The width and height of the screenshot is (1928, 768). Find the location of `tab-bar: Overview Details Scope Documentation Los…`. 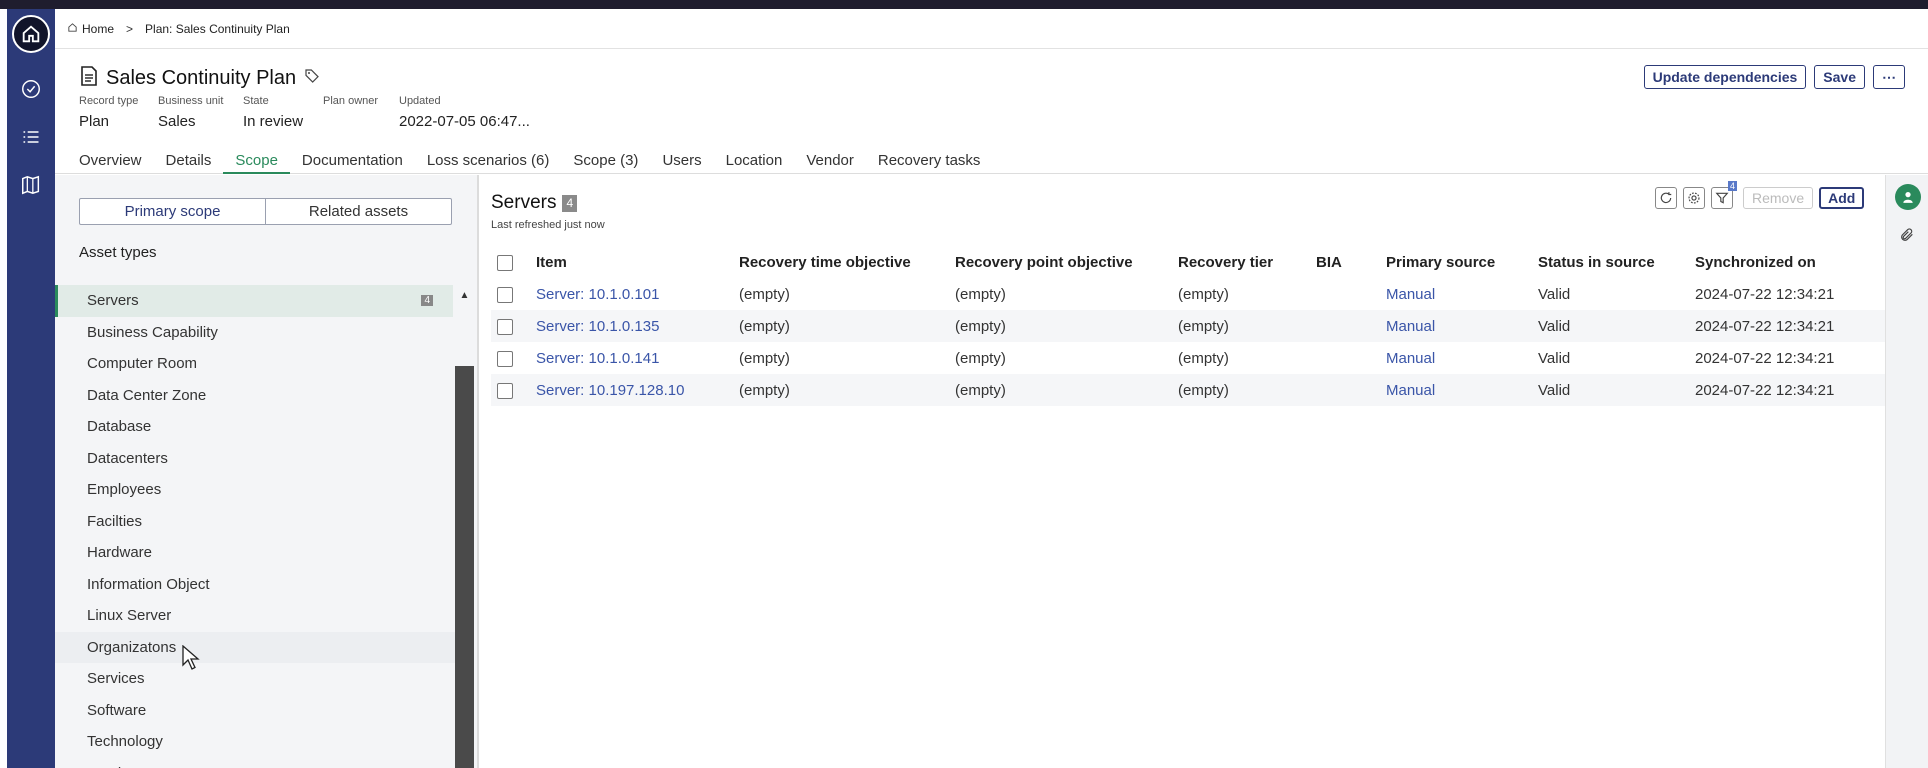

tab-bar: Overview Details Scope Documentation Los… is located at coordinates (991, 162).